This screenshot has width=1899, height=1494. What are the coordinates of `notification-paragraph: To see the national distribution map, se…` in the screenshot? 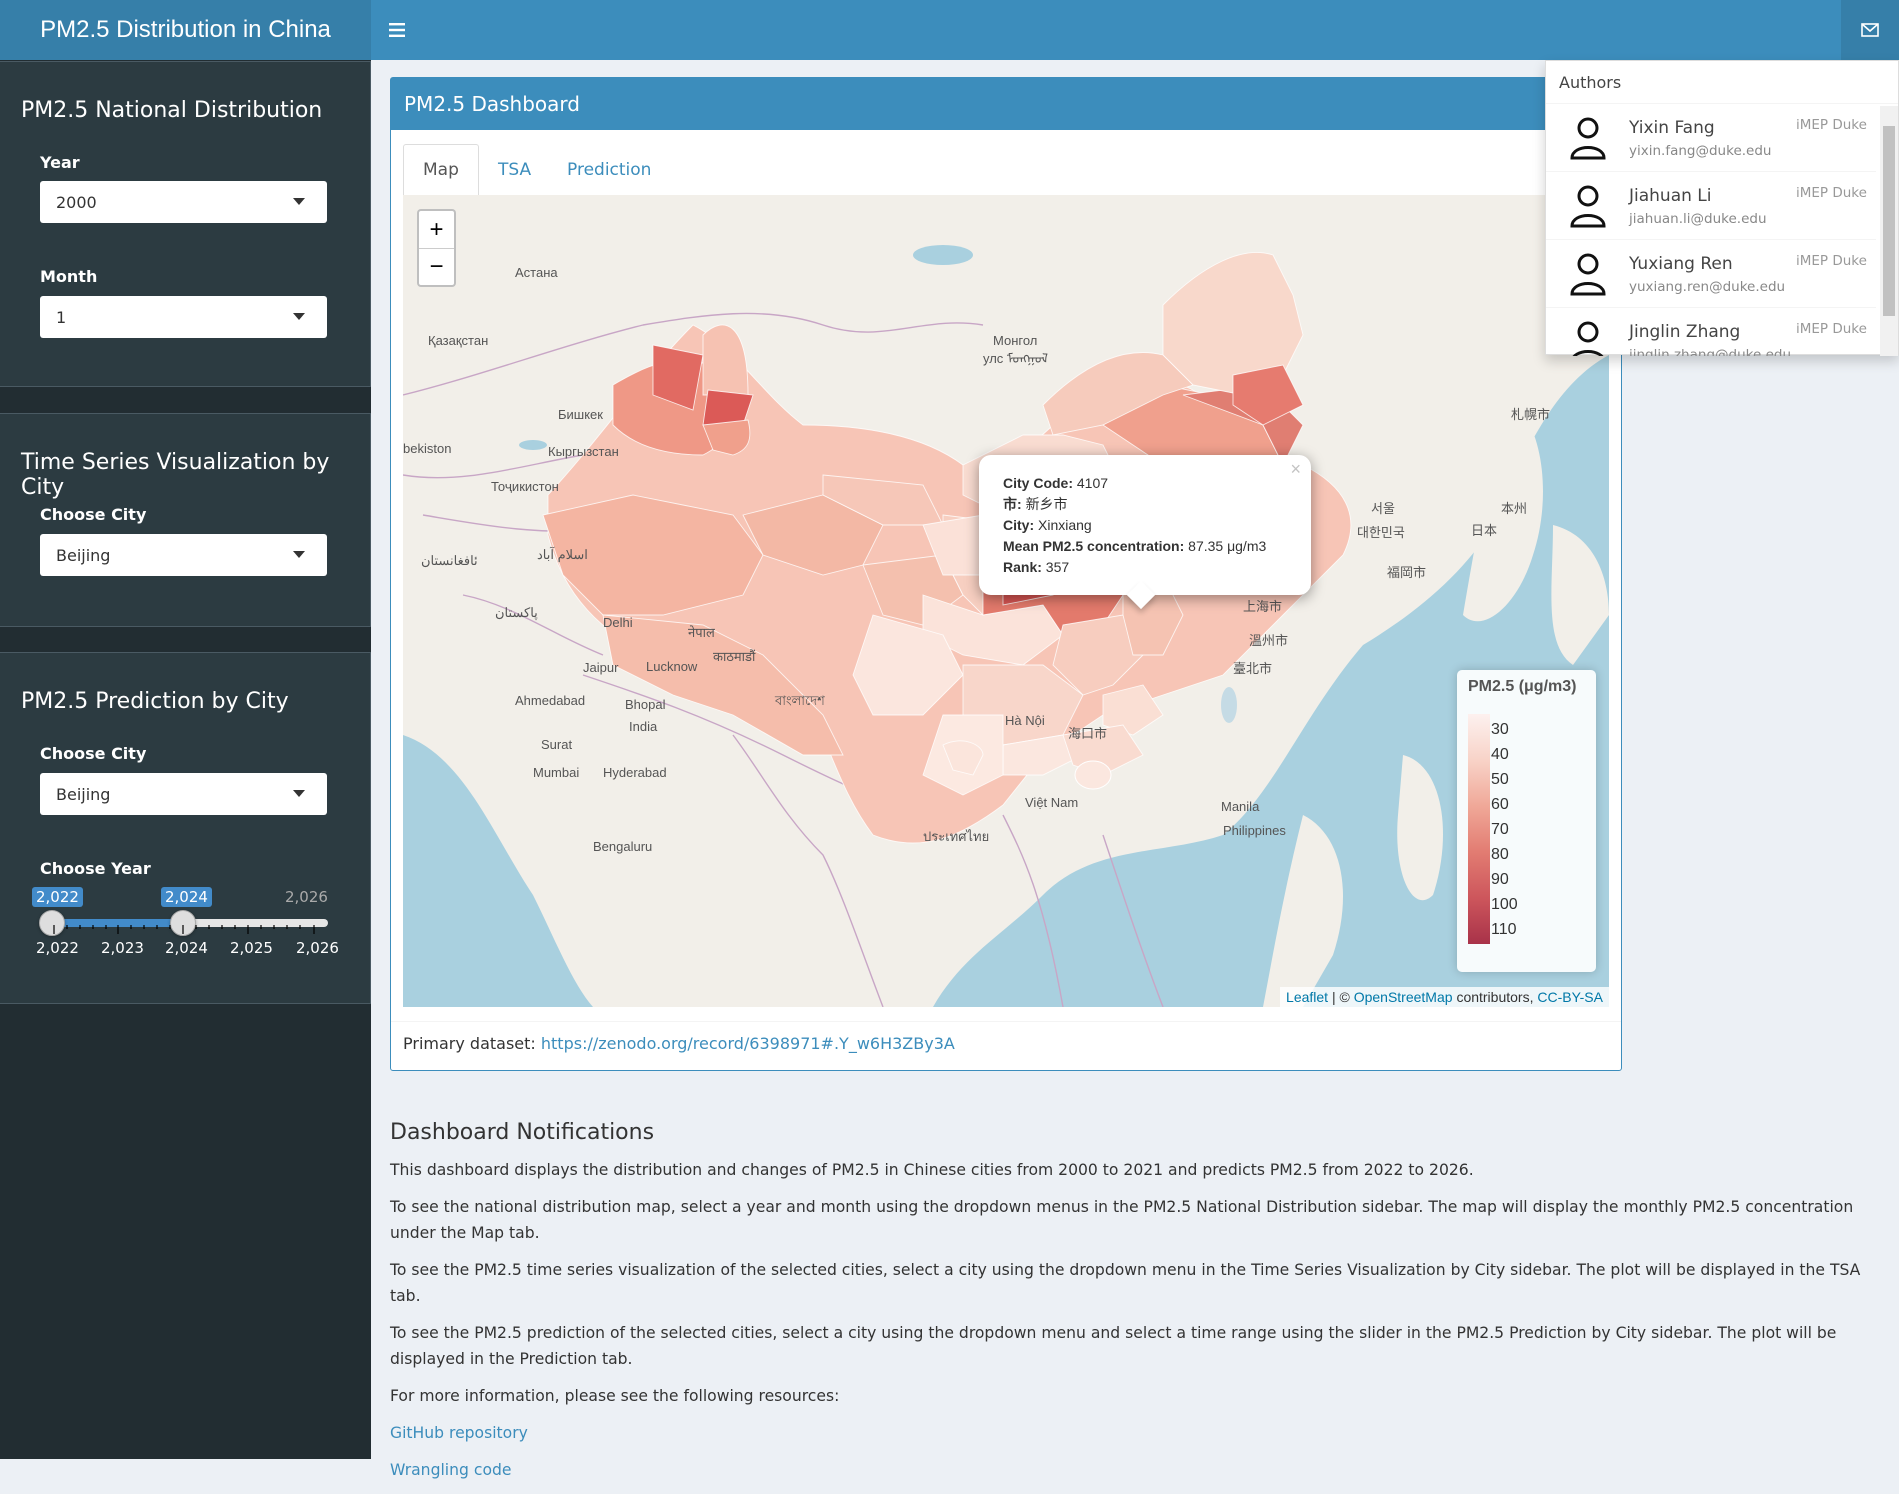 It's located at (1122, 1220).